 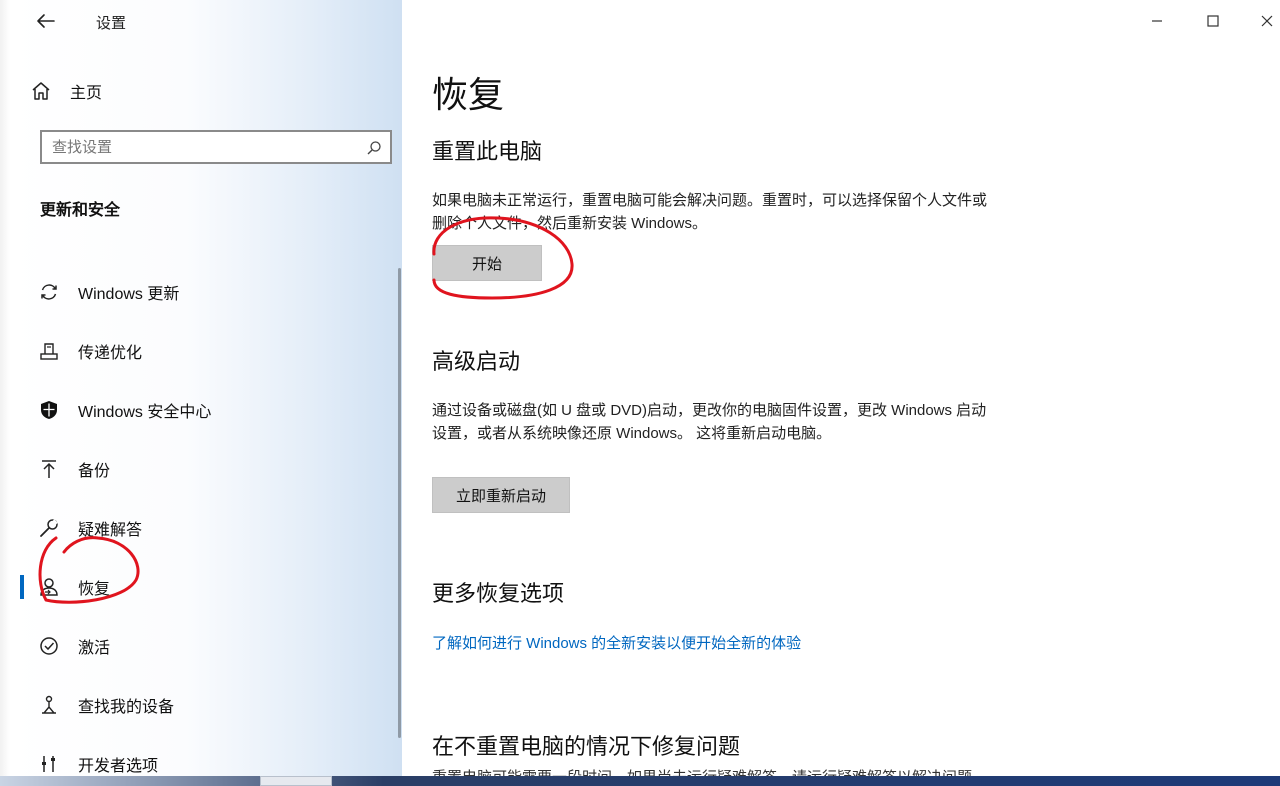 I want to click on fresh-install-link: 了解如何进行 Windows 的全新安装以便开始全新的体验, so click(x=616, y=642).